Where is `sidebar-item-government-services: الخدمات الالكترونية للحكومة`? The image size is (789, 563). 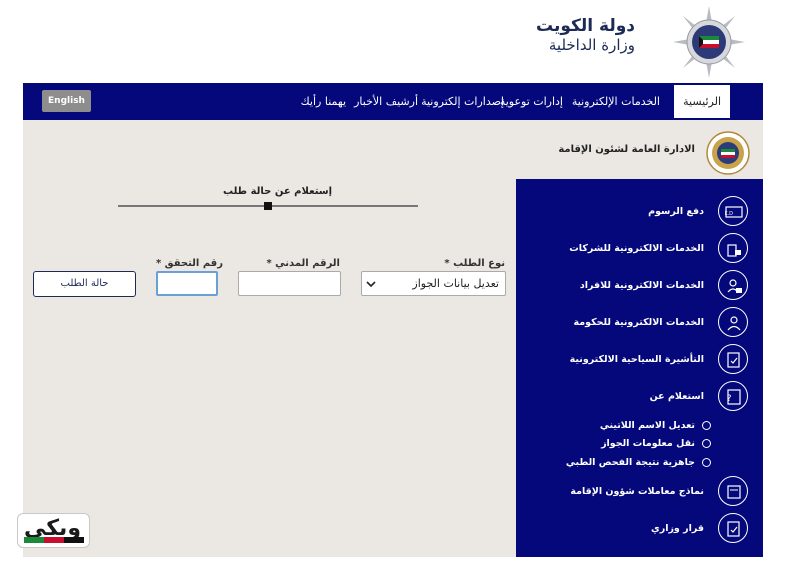
sidebar-item-government-services: الخدمات الالكترونية للحكومة is located at coordinates (638, 322).